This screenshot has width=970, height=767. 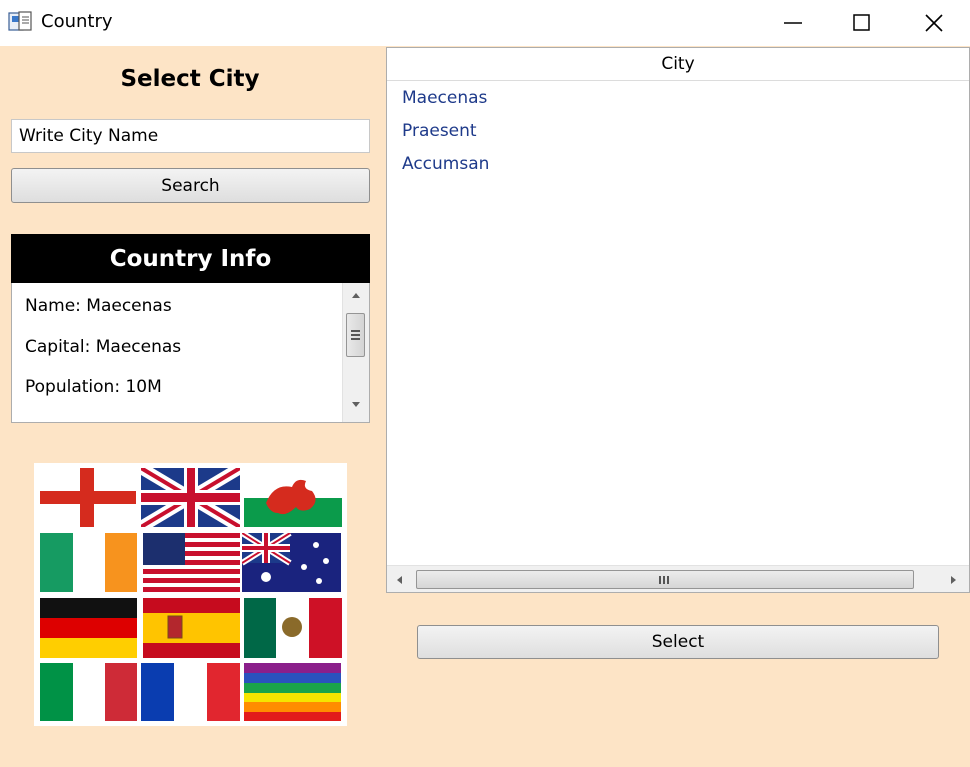 I want to click on italy-flag, so click(x=88, y=692).